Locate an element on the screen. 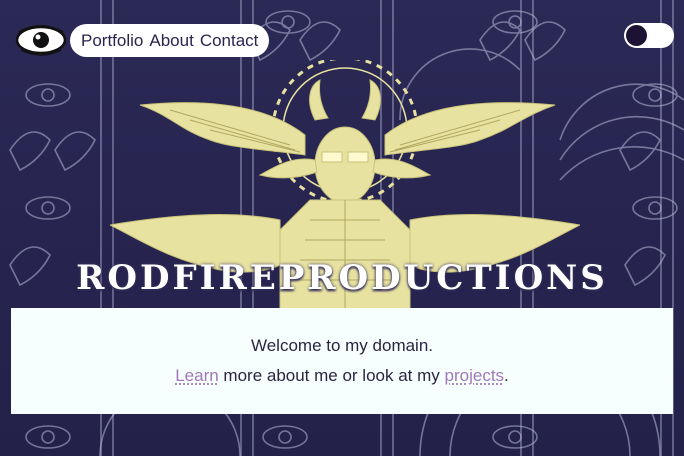  welcome-middle-text: more about me or look at my is located at coordinates (331, 375).